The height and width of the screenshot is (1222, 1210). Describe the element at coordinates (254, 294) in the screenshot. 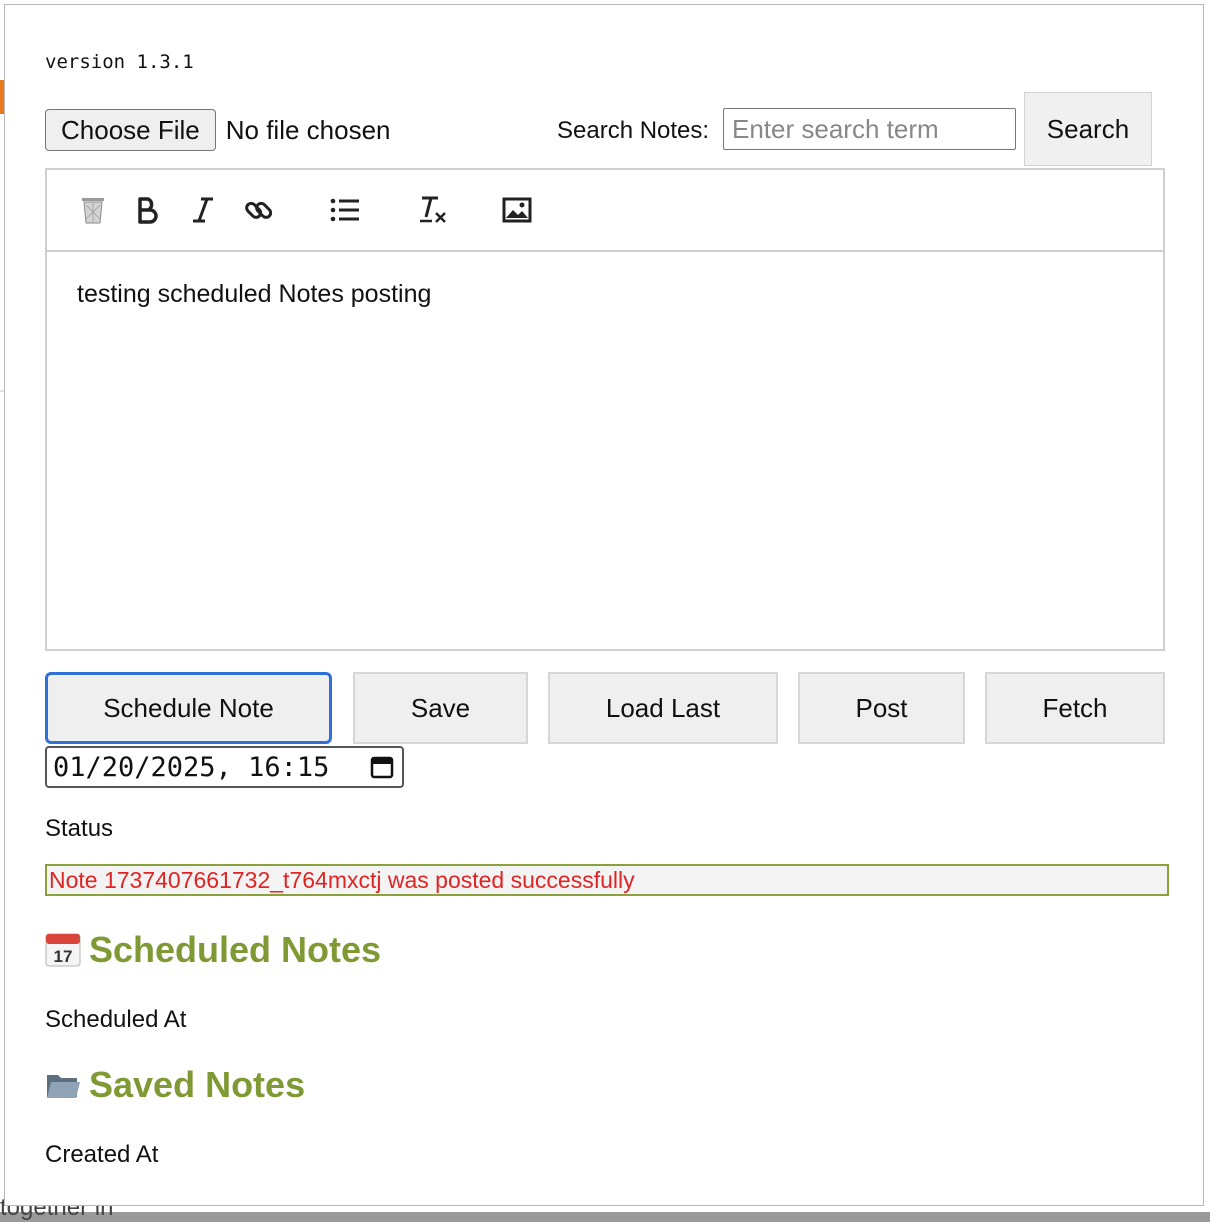

I see `editor-content: testing scheduled Notes posting` at that location.